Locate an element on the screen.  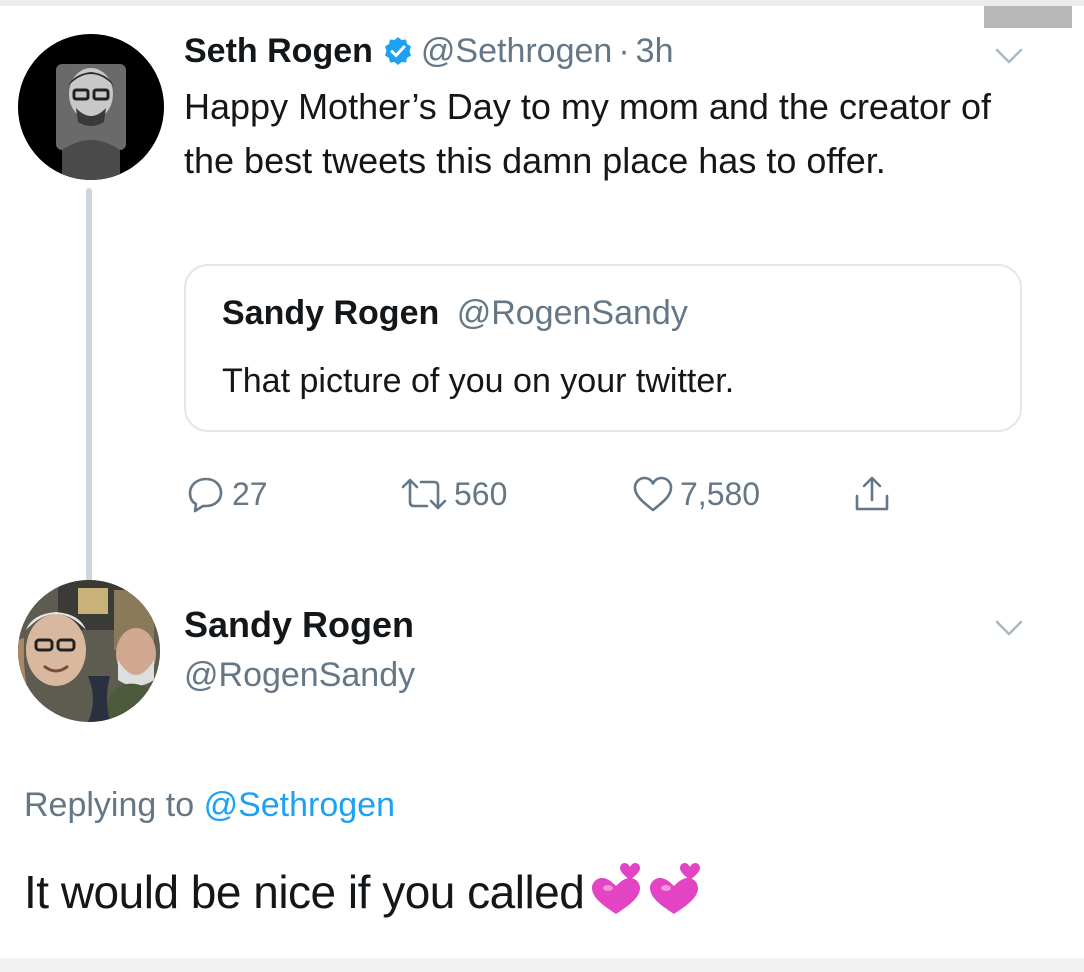
tweet-actions-bar: 27 560 7,580 is located at coordinates (544, 494).